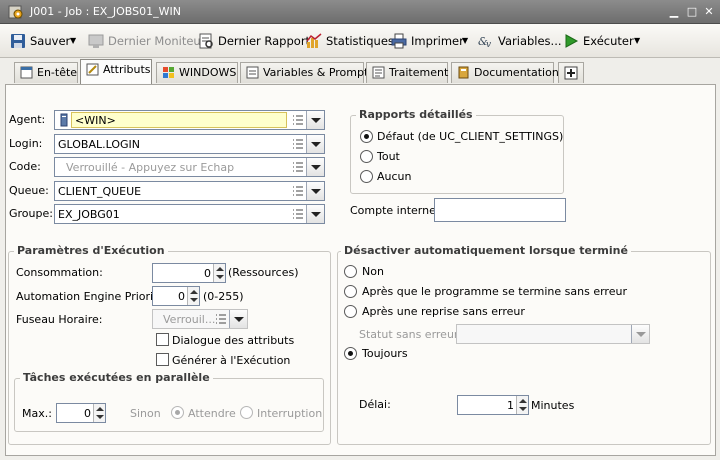 The width and height of the screenshot is (720, 460). What do you see at coordinates (189, 167) in the screenshot?
I see `code-select: Verrouillé - Appuyez sur Echap` at bounding box center [189, 167].